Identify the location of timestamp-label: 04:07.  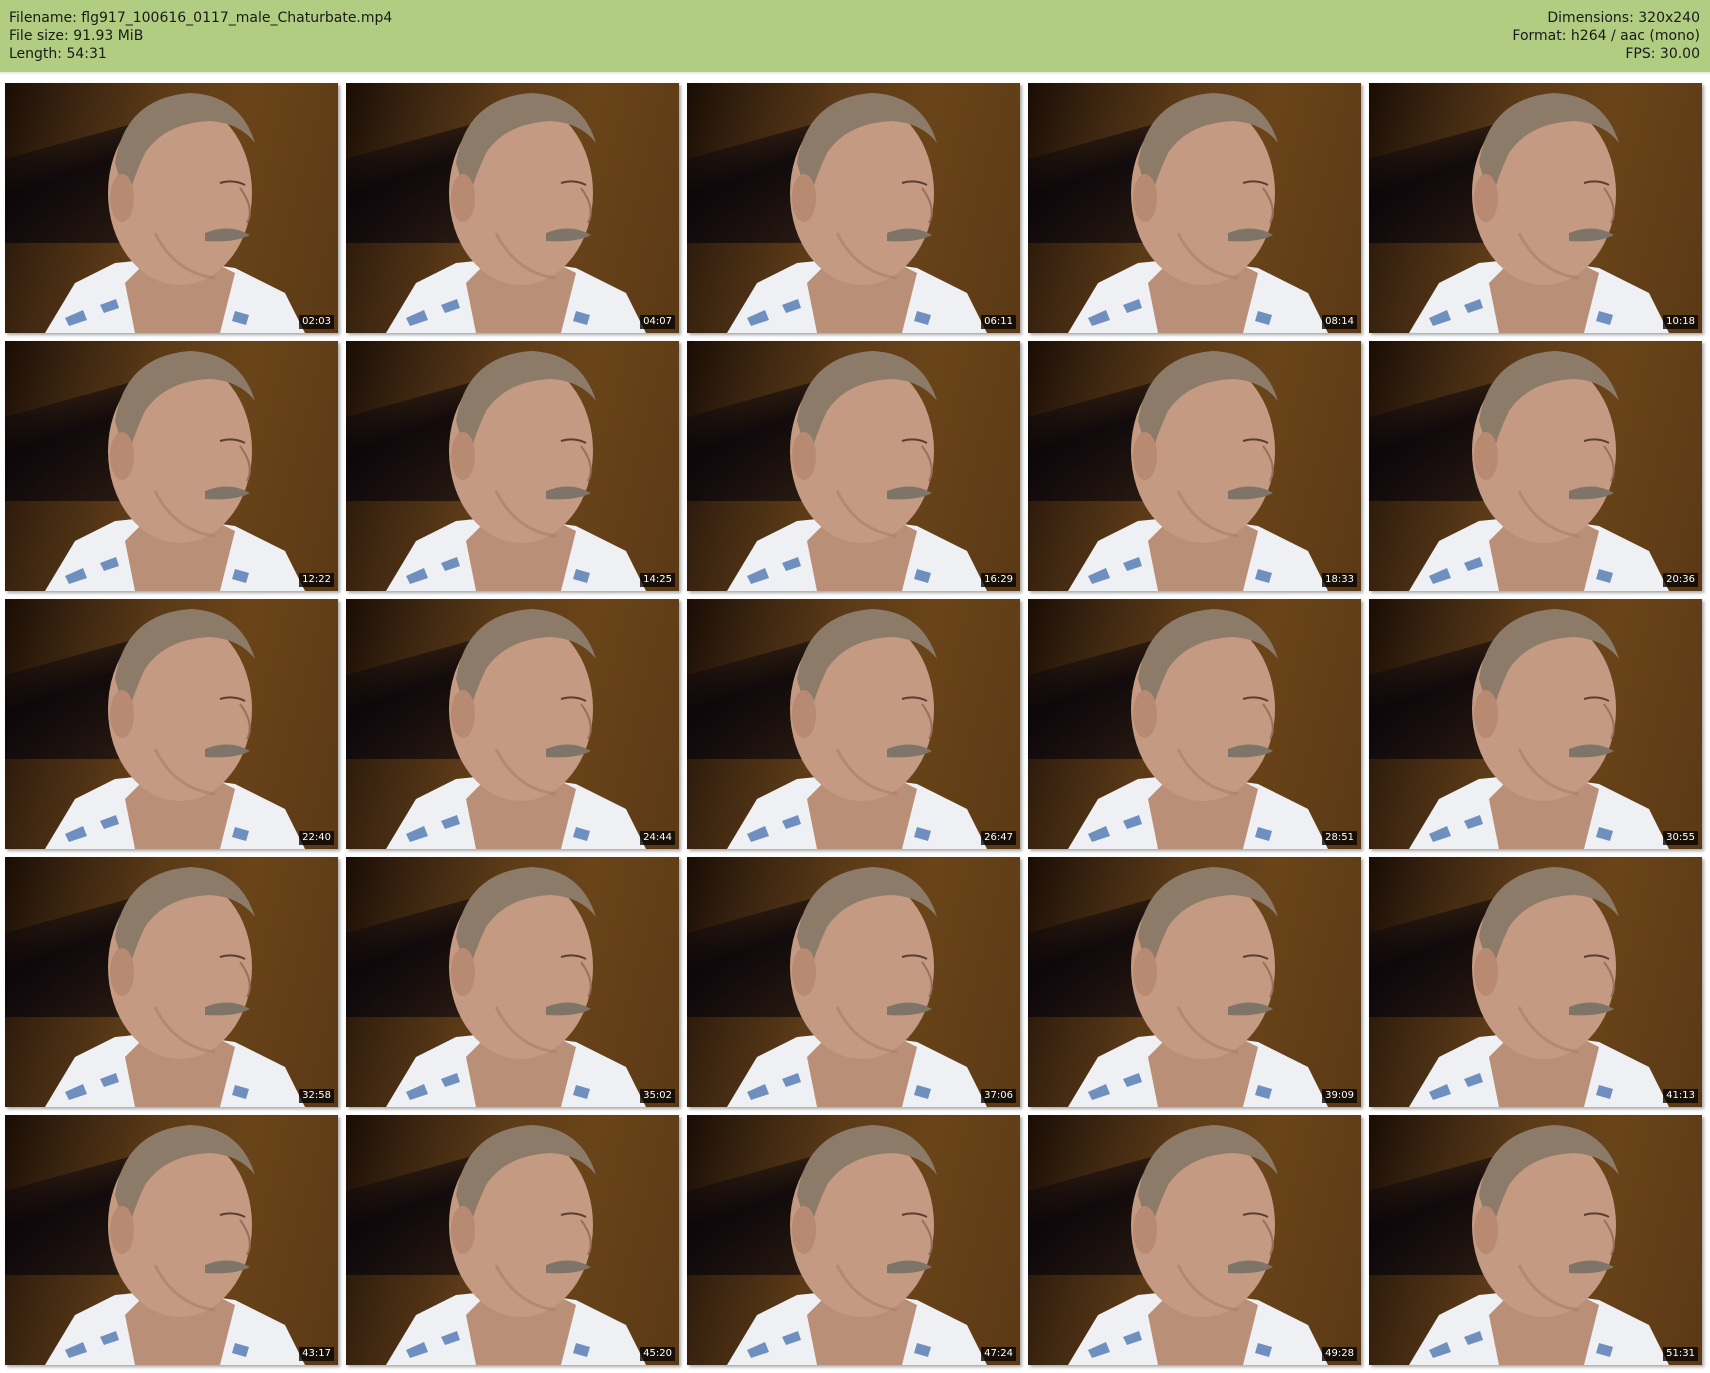
(657, 322).